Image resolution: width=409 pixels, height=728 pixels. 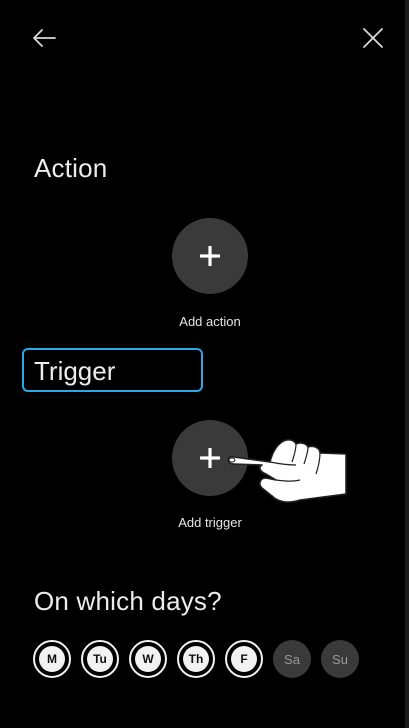 I want to click on screen-edge, so click(x=407, y=364).